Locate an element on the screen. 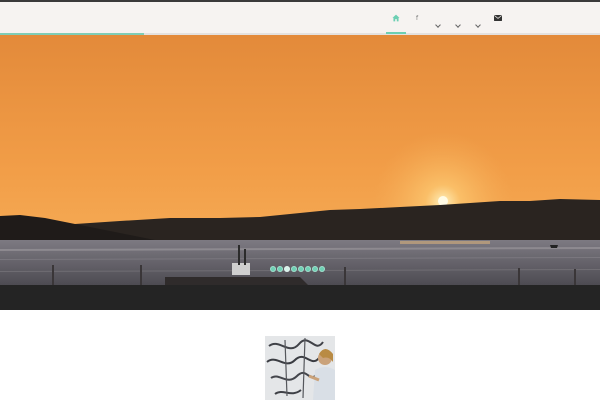  profile-photo-image is located at coordinates (300, 368).